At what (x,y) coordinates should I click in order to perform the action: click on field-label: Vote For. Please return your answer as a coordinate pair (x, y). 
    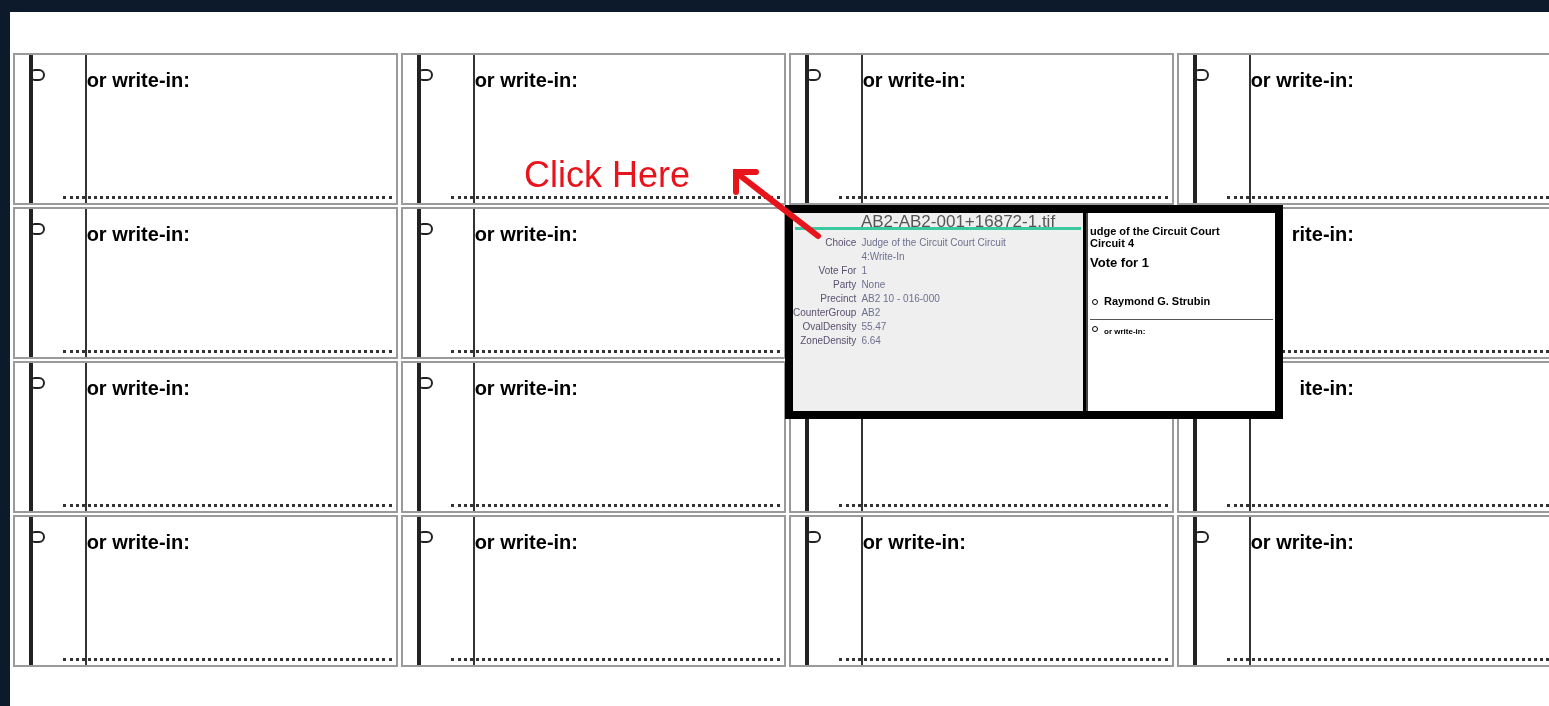
    Looking at the image, I should click on (837, 271).